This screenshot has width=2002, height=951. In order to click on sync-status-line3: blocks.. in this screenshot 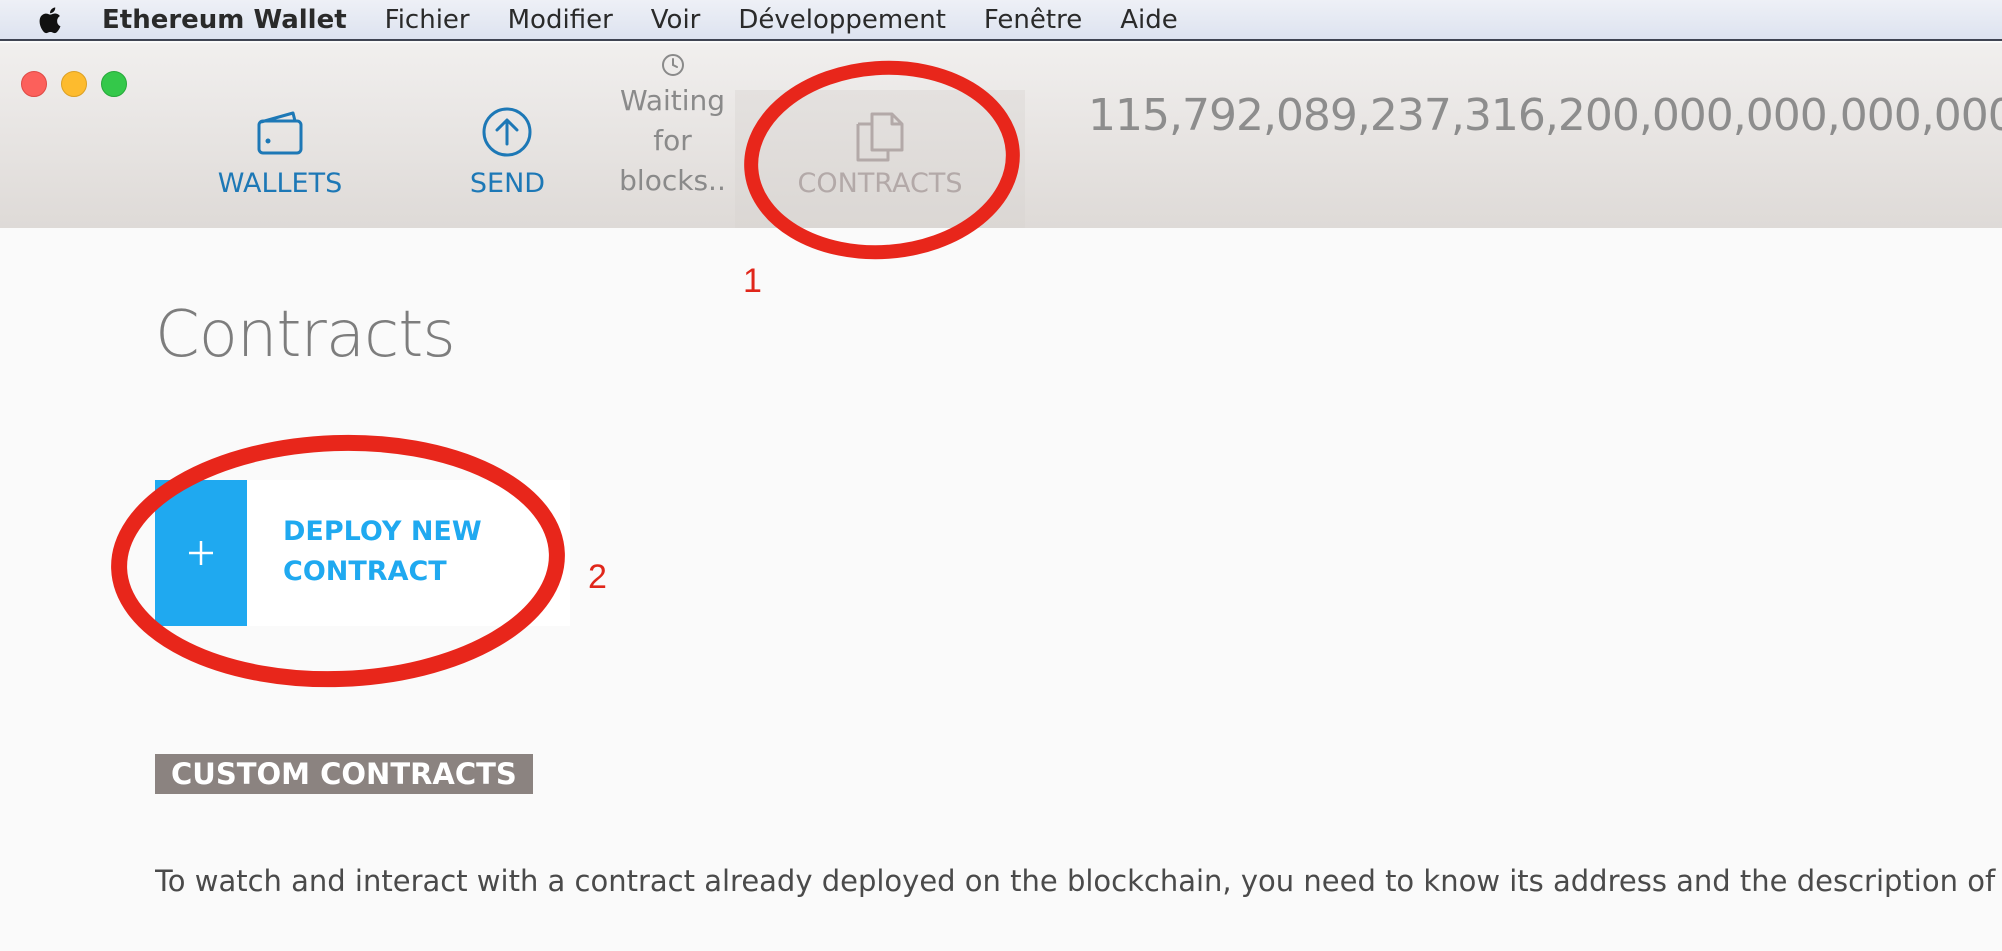, I will do `click(672, 180)`.